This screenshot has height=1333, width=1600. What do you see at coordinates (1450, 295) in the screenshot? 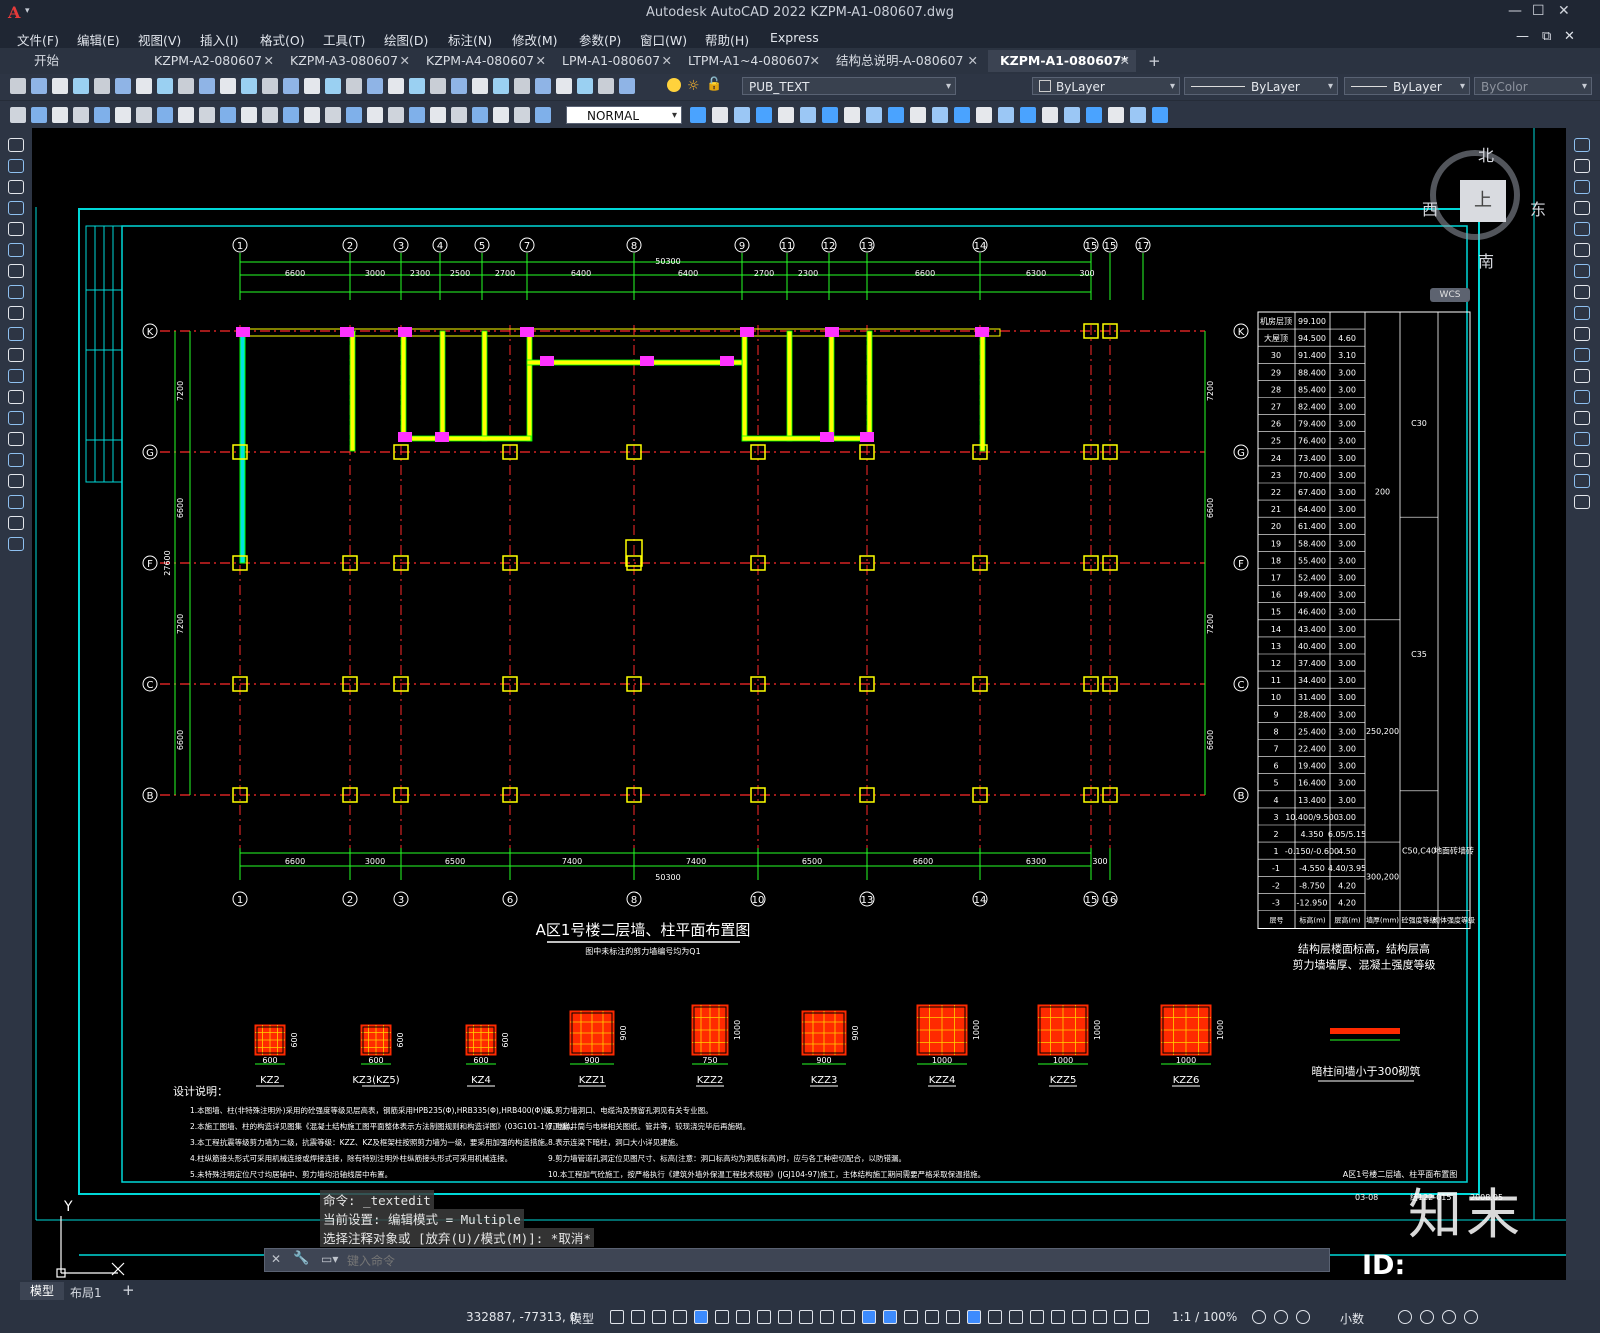
I see `wcs-menu: WCS` at bounding box center [1450, 295].